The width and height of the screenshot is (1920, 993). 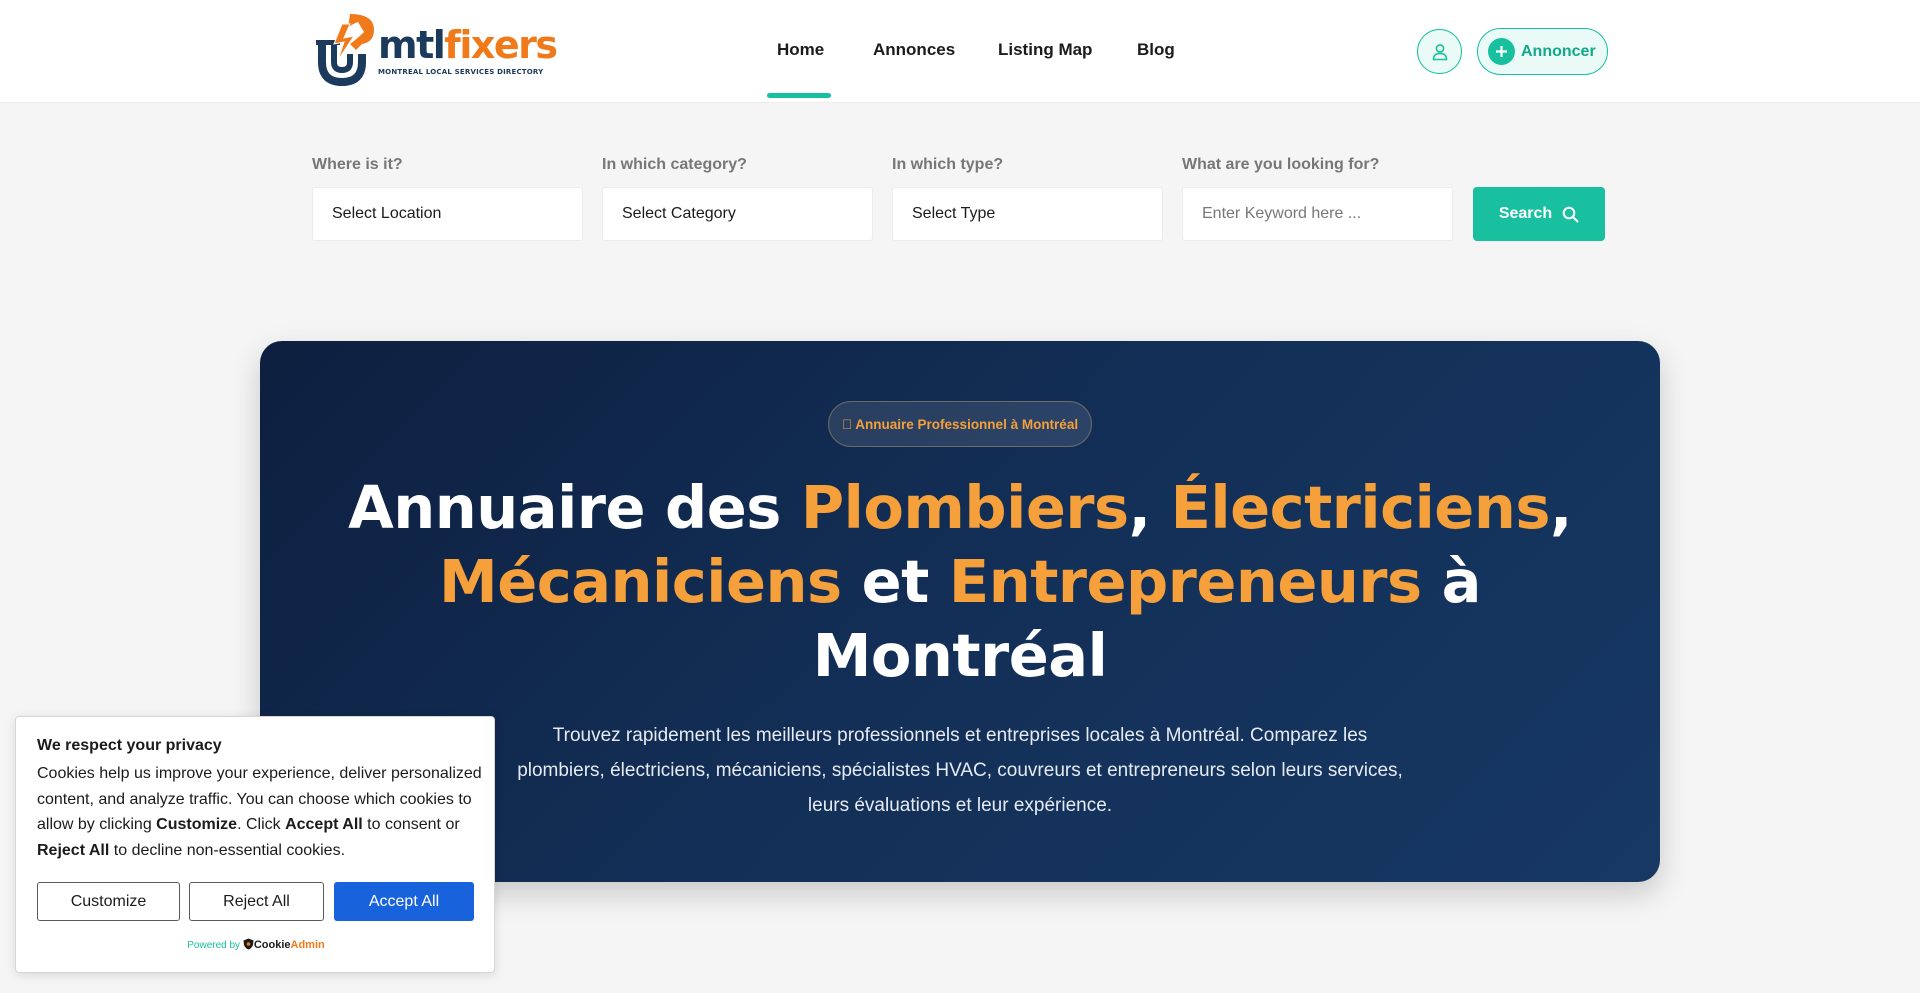 I want to click on keyword-label: What are you looking for?, so click(x=1281, y=164).